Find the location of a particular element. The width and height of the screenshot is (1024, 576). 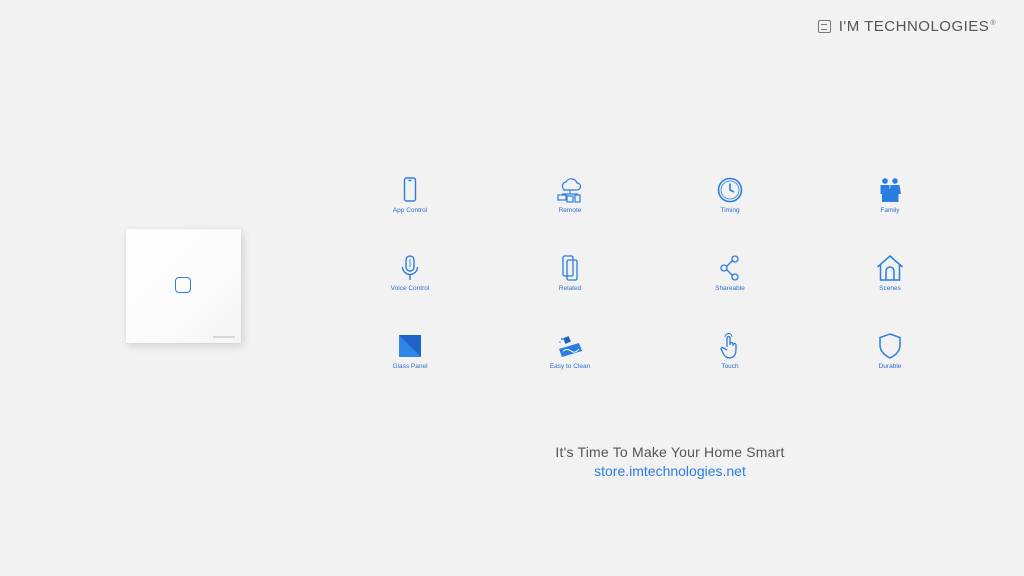

feature-easy-to-clean: Easy to Clean is located at coordinates (570, 370).